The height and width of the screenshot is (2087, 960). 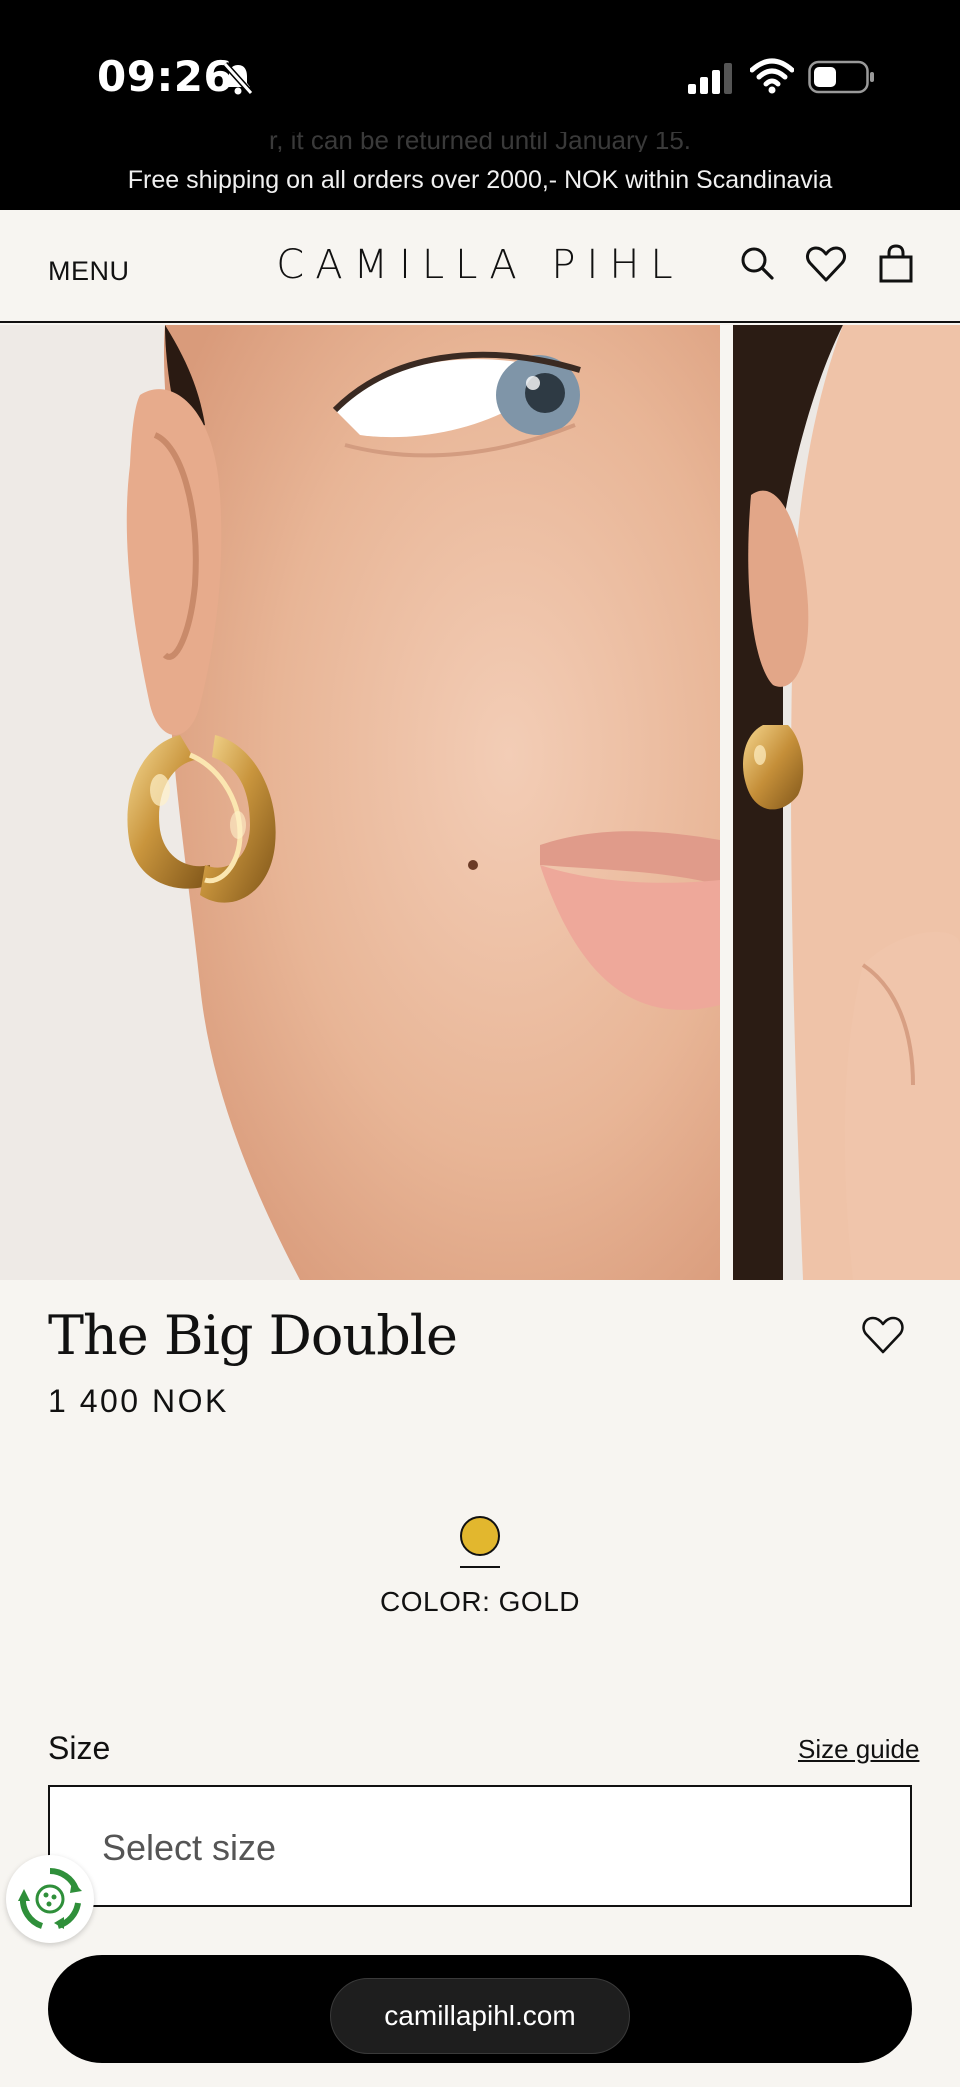 What do you see at coordinates (758, 264) in the screenshot?
I see `search-icon` at bounding box center [758, 264].